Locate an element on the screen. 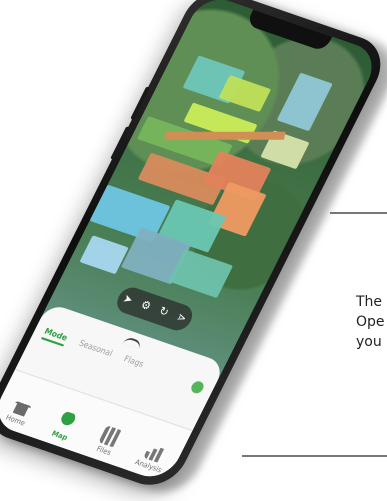 The height and width of the screenshot is (501, 387). callout-line-2: Ope is located at coordinates (370, 322).